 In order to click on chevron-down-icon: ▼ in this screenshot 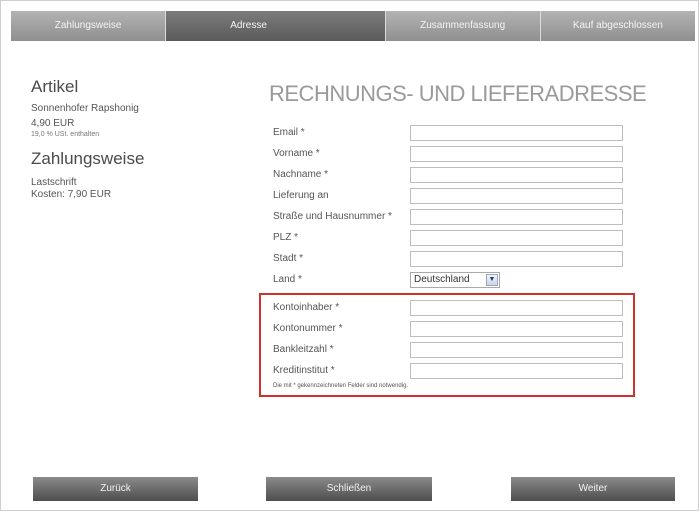, I will do `click(492, 280)`.